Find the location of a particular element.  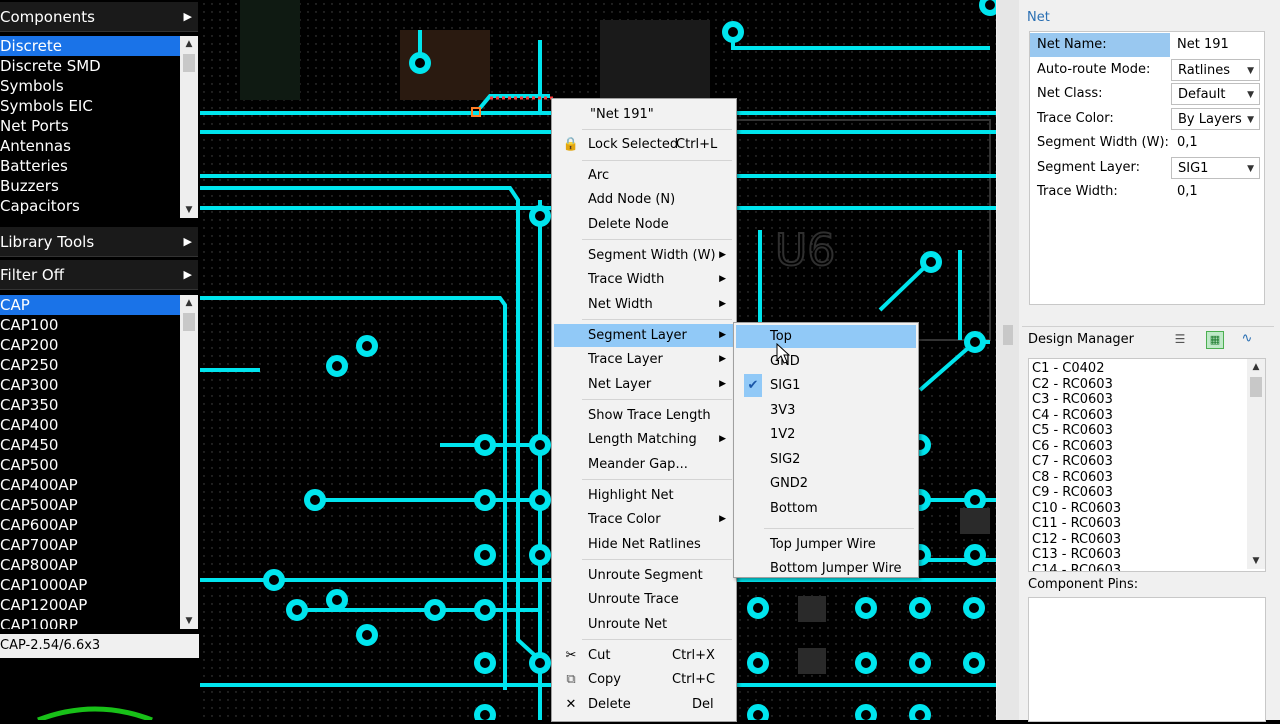

part-list-item: CAP100RP is located at coordinates (90, 622).